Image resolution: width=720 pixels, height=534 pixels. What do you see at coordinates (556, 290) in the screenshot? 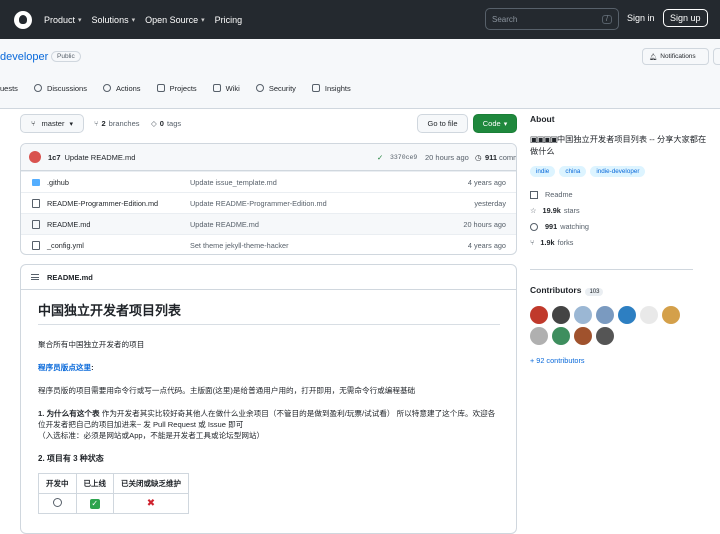
I see `contributors-title: Contributors` at bounding box center [556, 290].